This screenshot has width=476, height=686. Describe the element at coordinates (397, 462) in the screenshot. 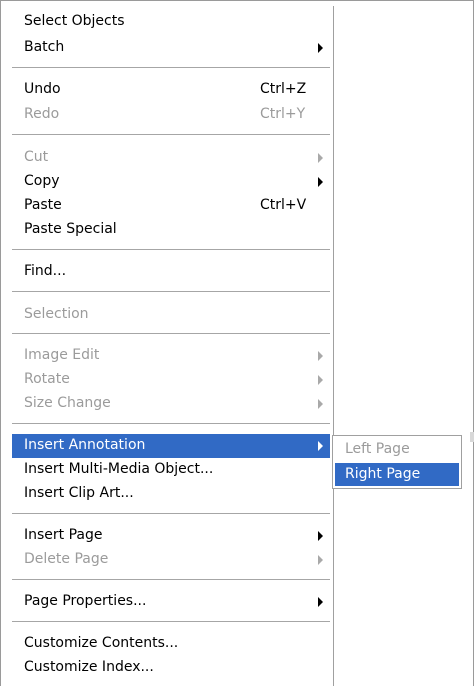

I see `annotation-submenu: Left Page Right Page` at that location.